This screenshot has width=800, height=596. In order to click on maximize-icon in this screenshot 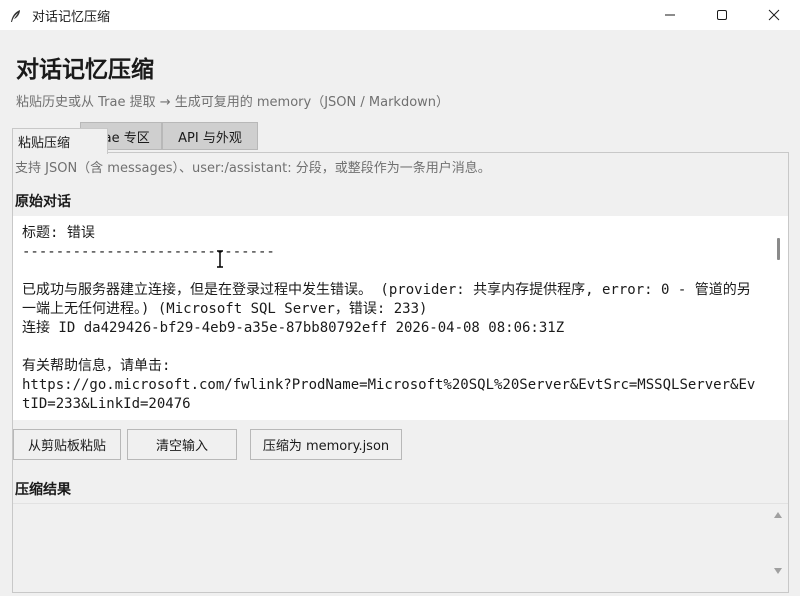, I will do `click(722, 15)`.